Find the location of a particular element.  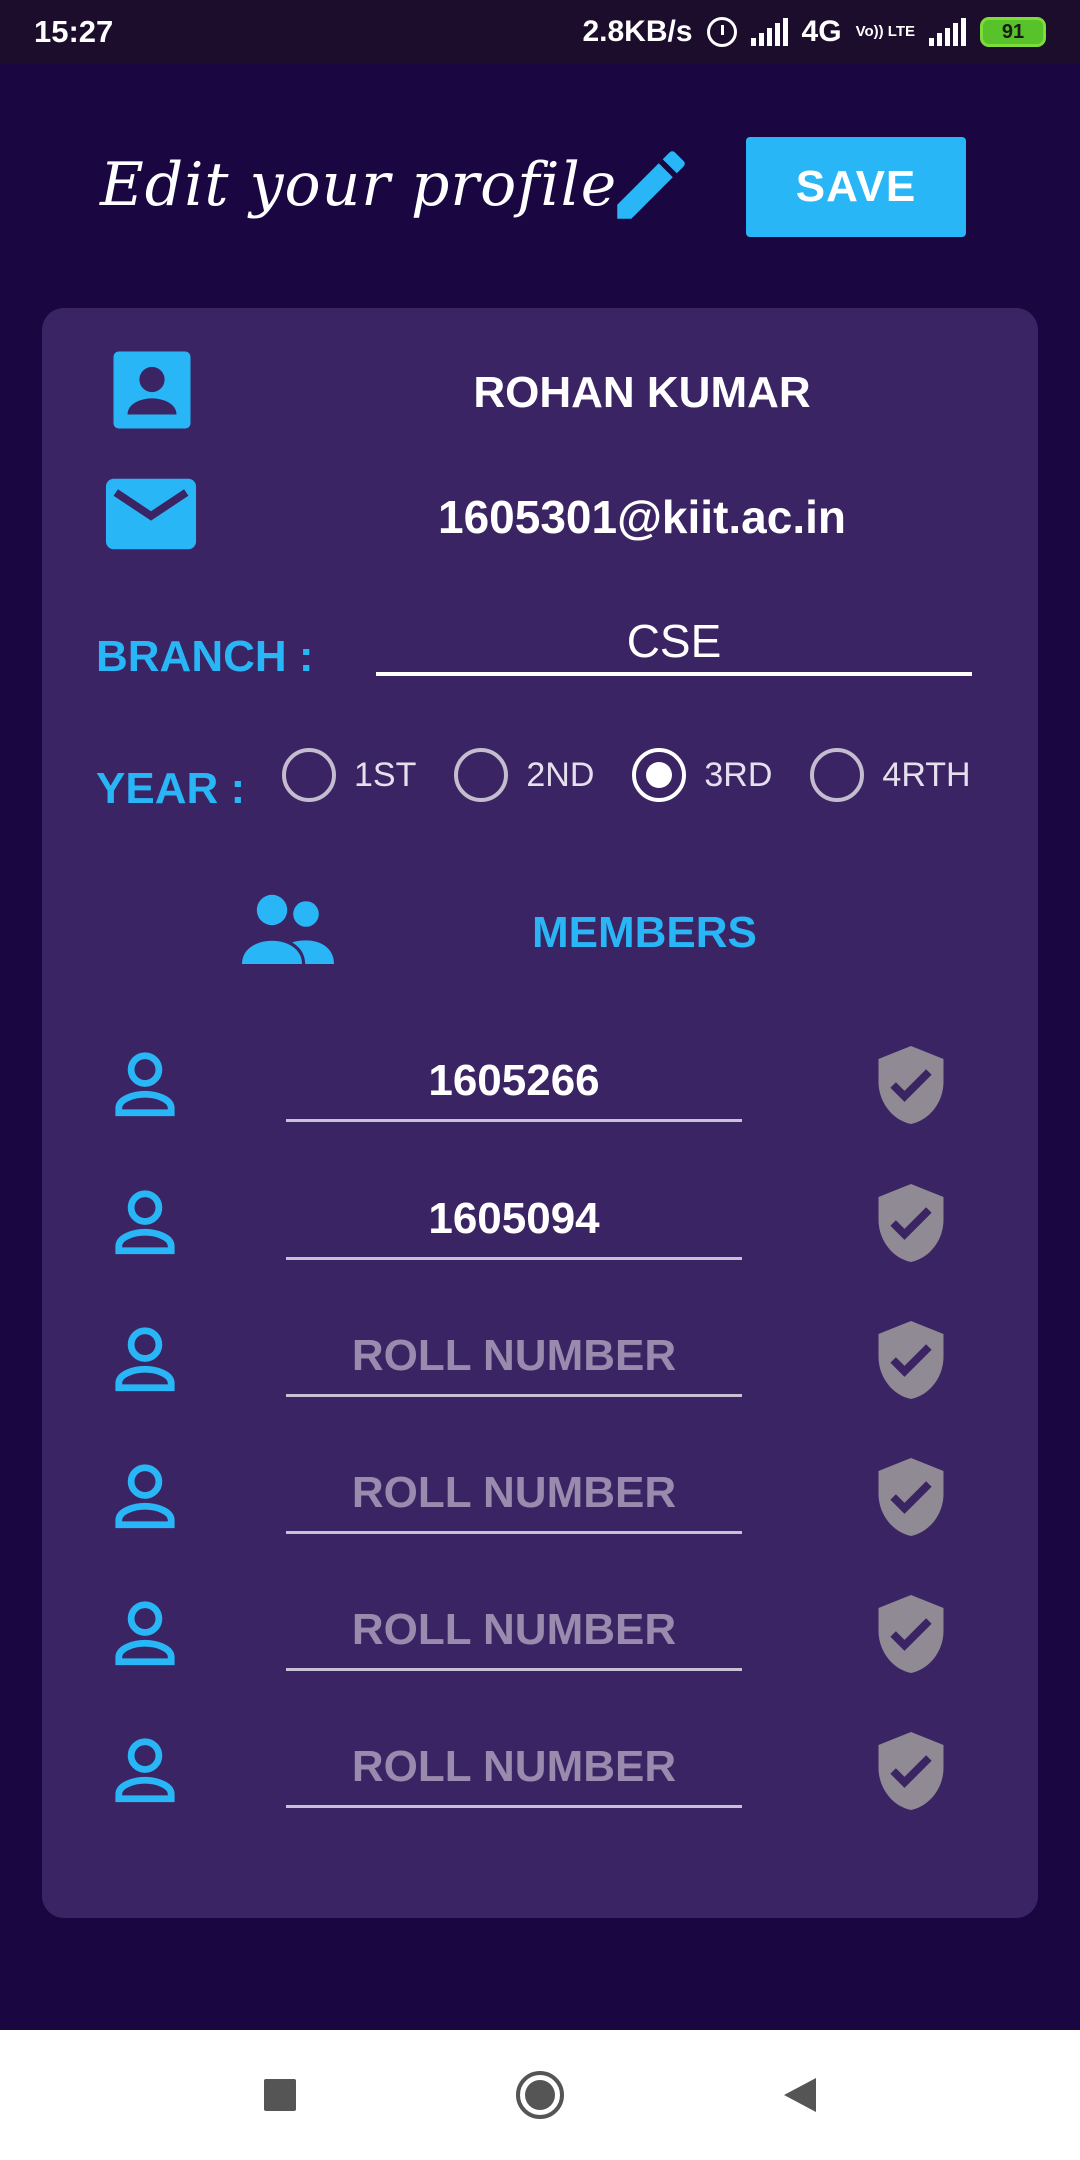

year-option-1st: 1ST is located at coordinates (349, 775).